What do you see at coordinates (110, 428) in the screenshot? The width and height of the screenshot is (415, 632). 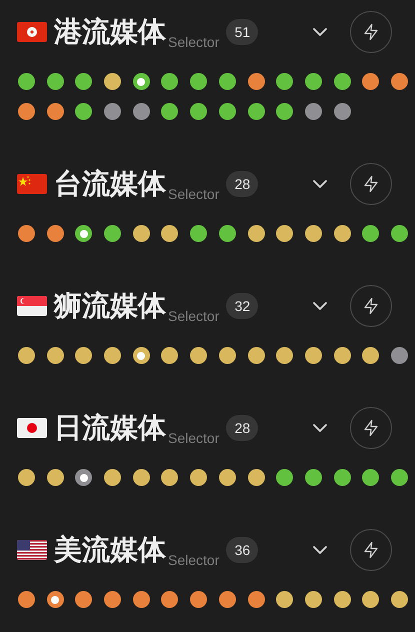 I see `group-title: 日流媒体` at bounding box center [110, 428].